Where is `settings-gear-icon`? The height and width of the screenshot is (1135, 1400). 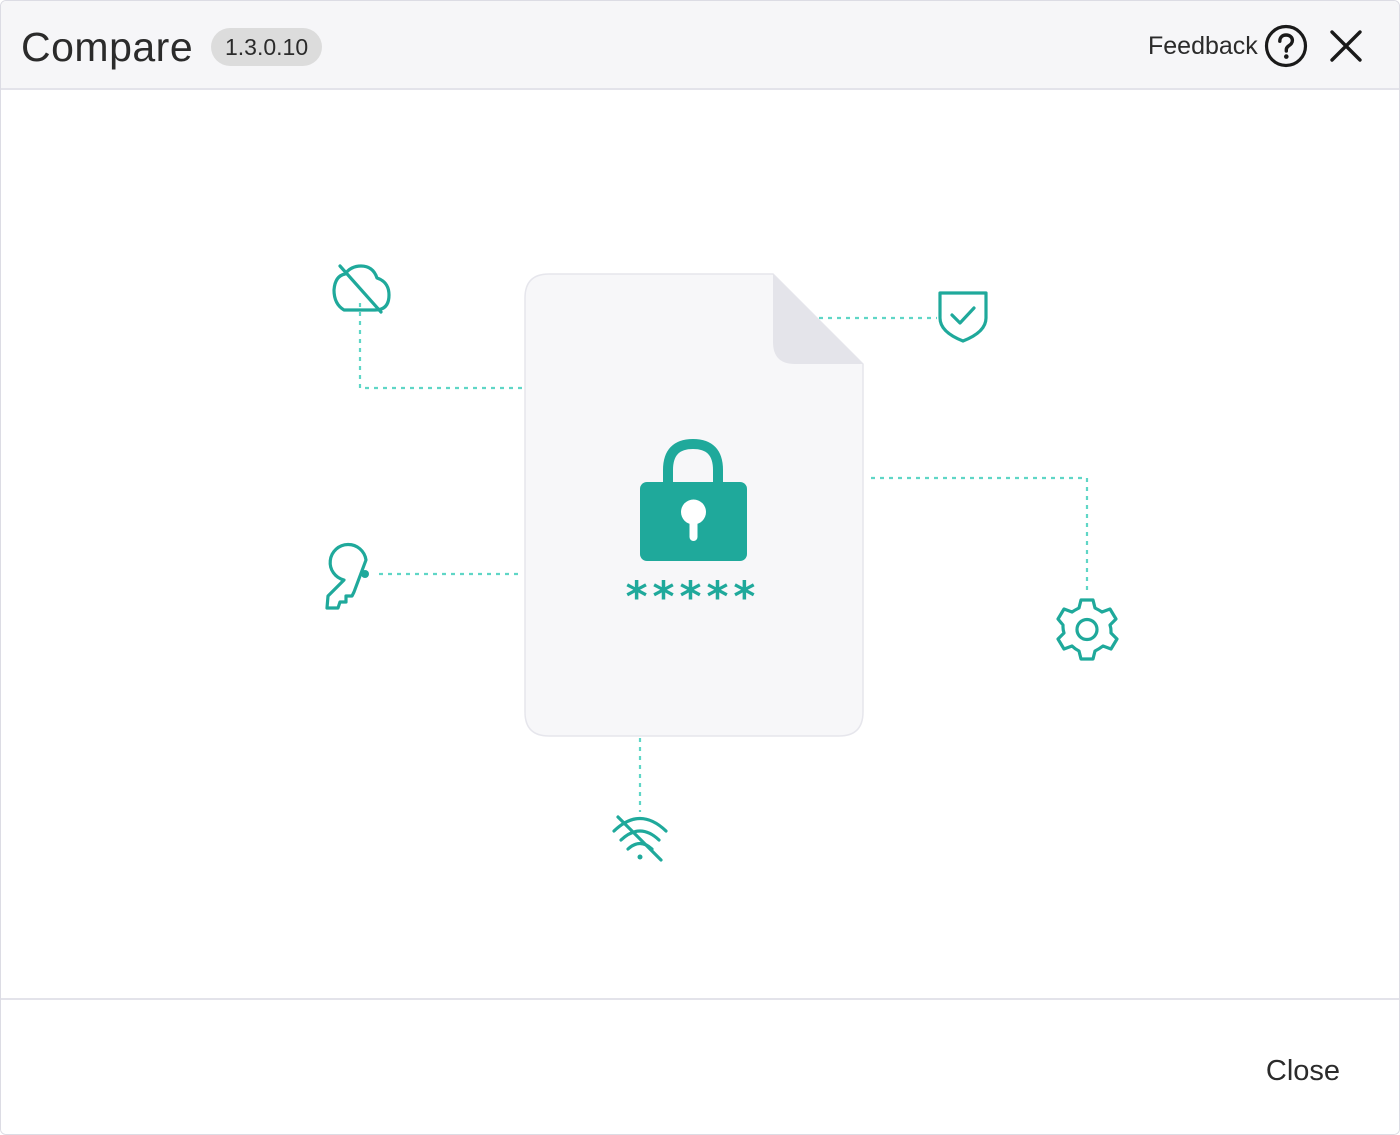 settings-gear-icon is located at coordinates (1087, 629).